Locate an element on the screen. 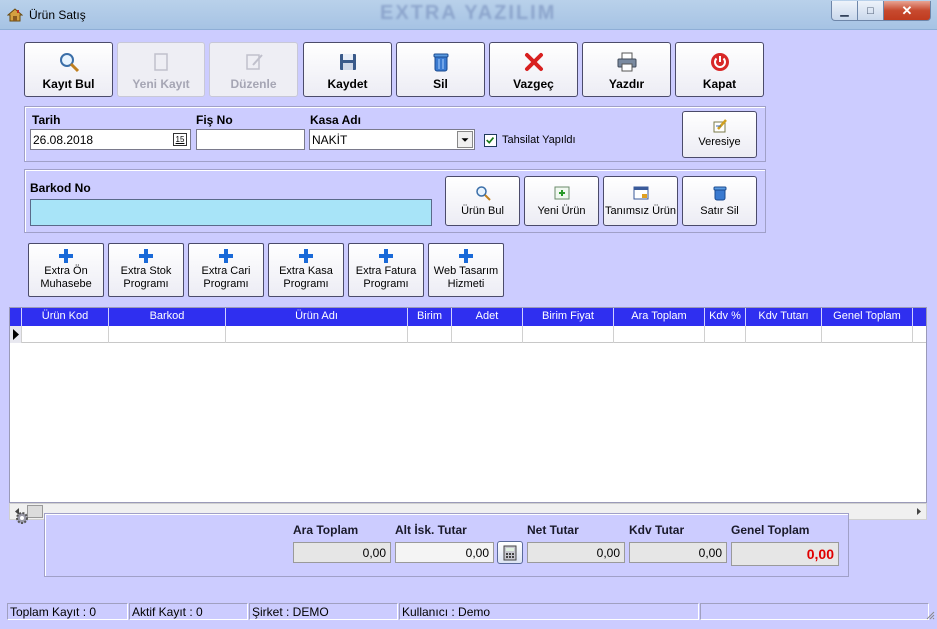  extra-on-muhasebe-button: Extra Ön Muhasebe is located at coordinates (66, 270).